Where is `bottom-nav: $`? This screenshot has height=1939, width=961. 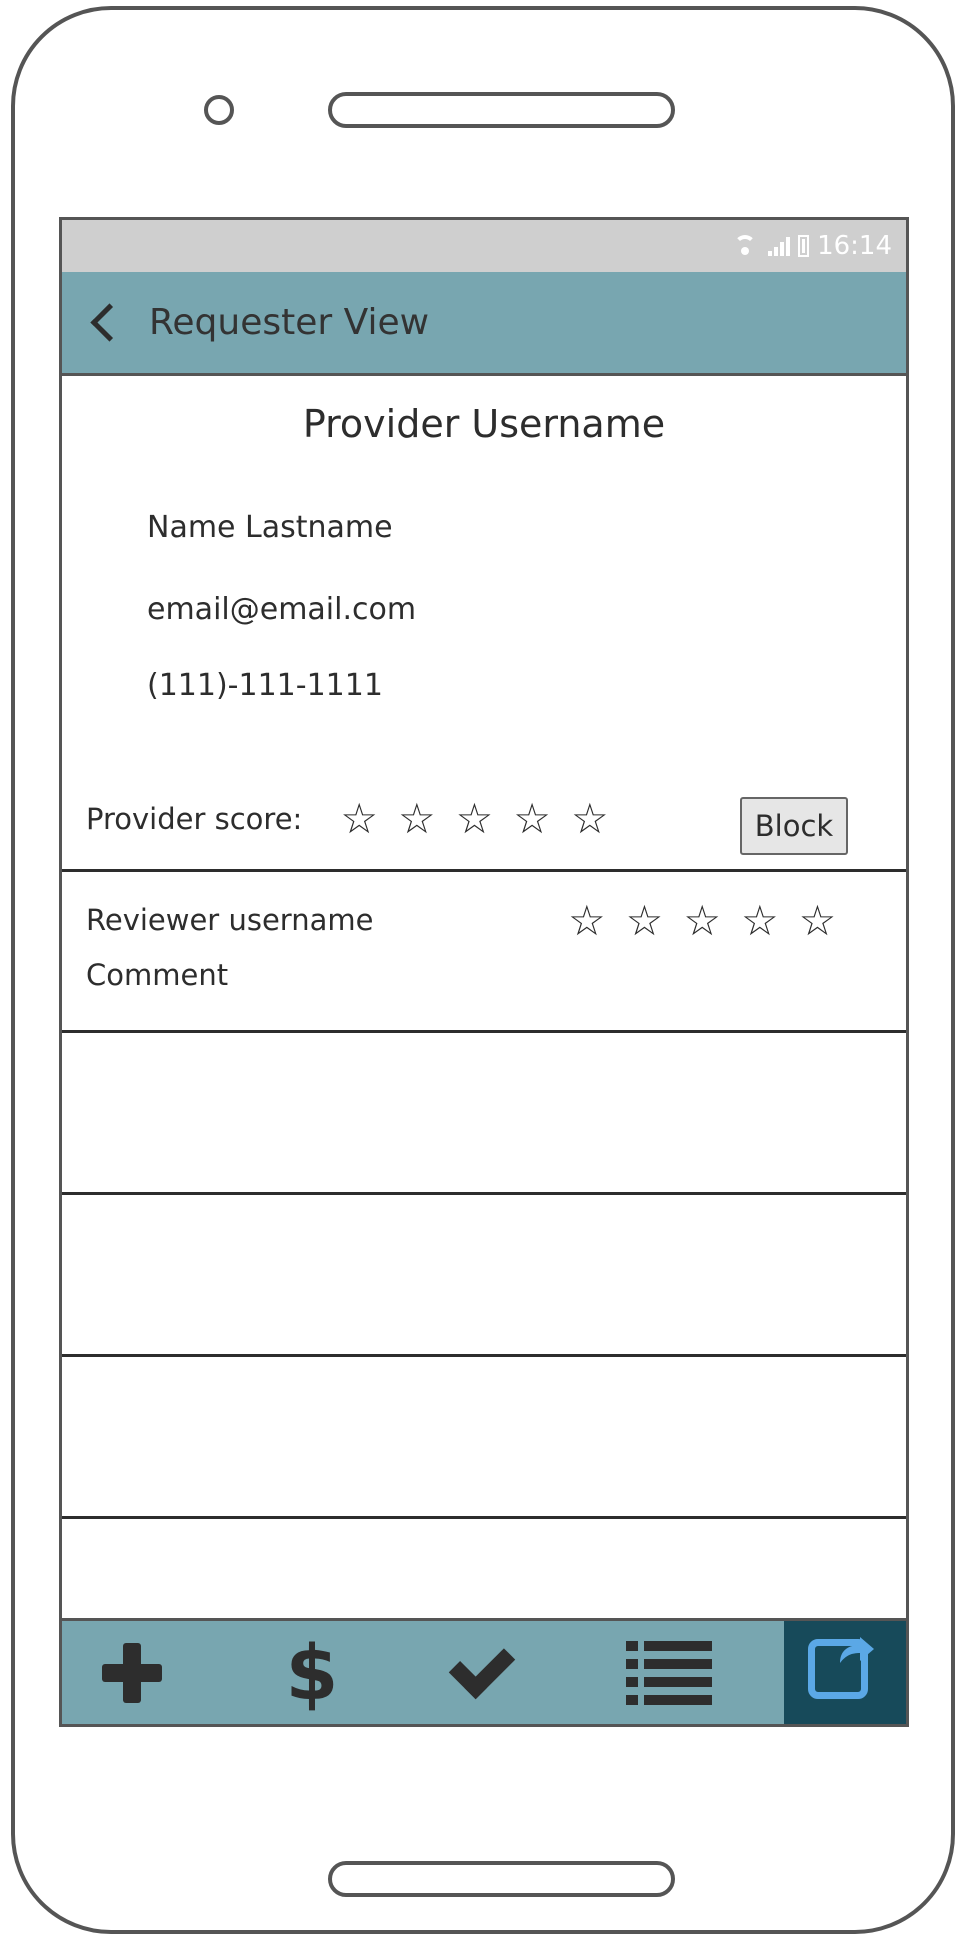
bottom-nav: $ is located at coordinates (484, 1671).